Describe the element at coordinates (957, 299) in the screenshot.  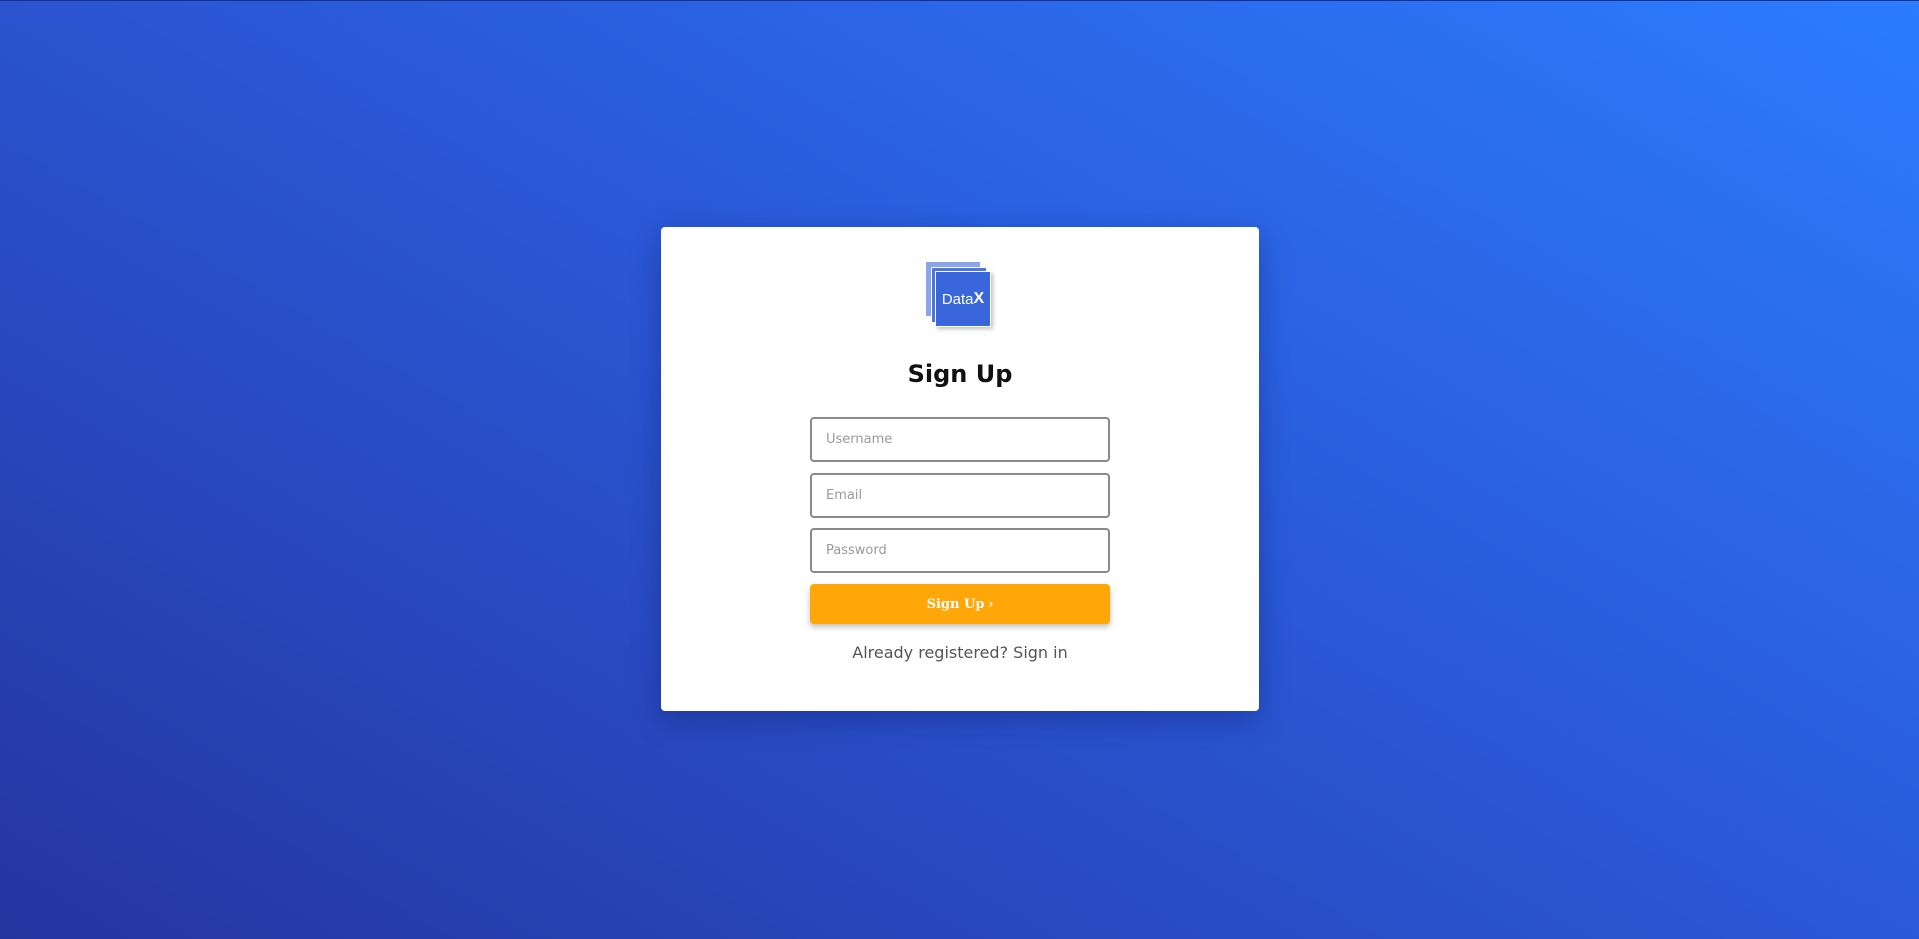
I see `logo-text: Data` at that location.